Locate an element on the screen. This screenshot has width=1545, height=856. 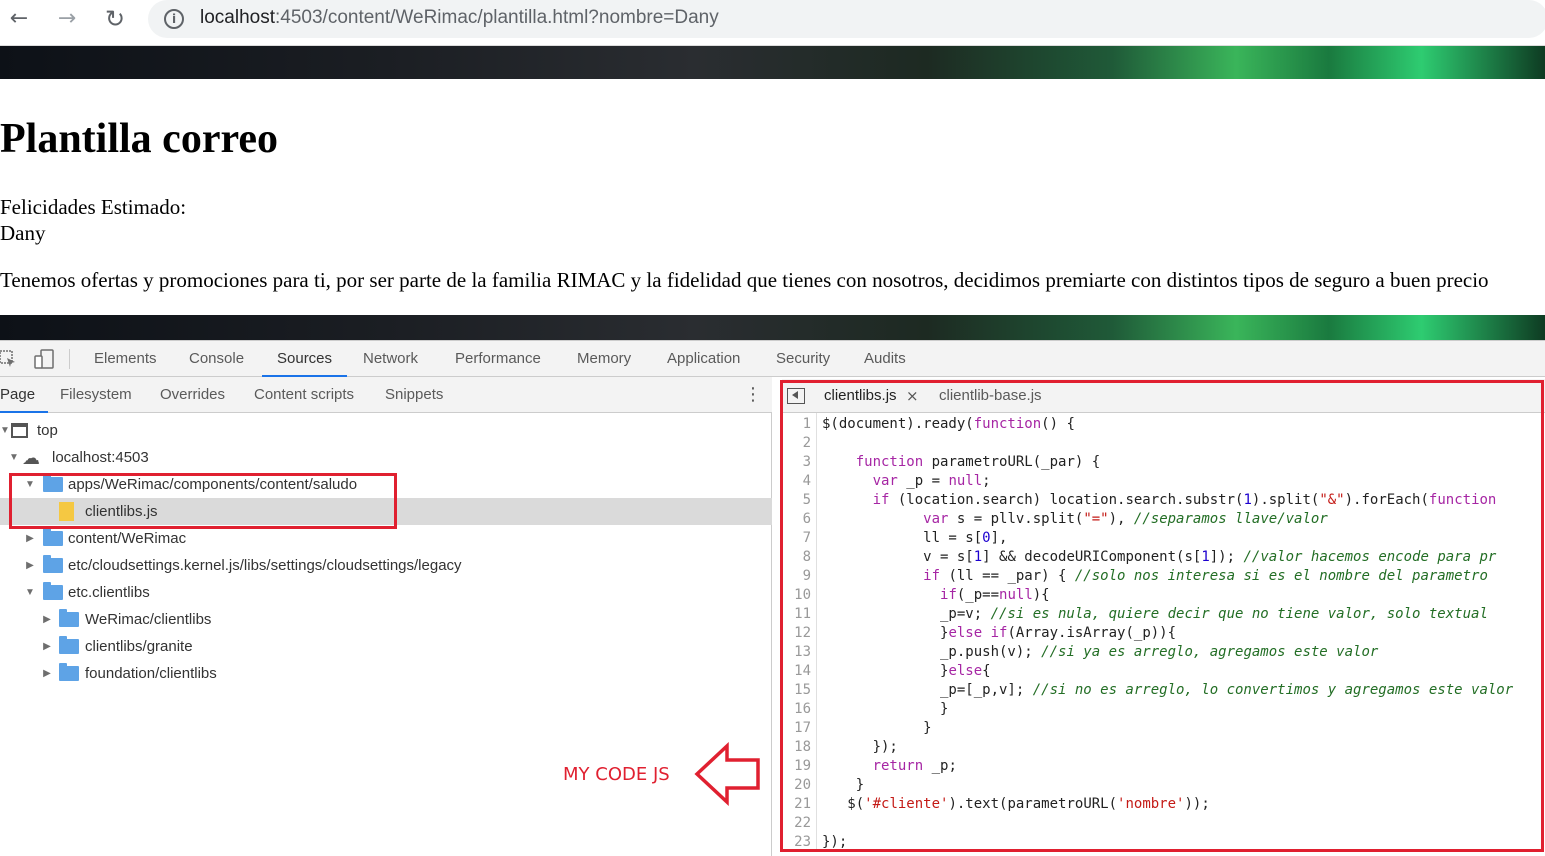
device-toolbar-icon is located at coordinates (44, 359).